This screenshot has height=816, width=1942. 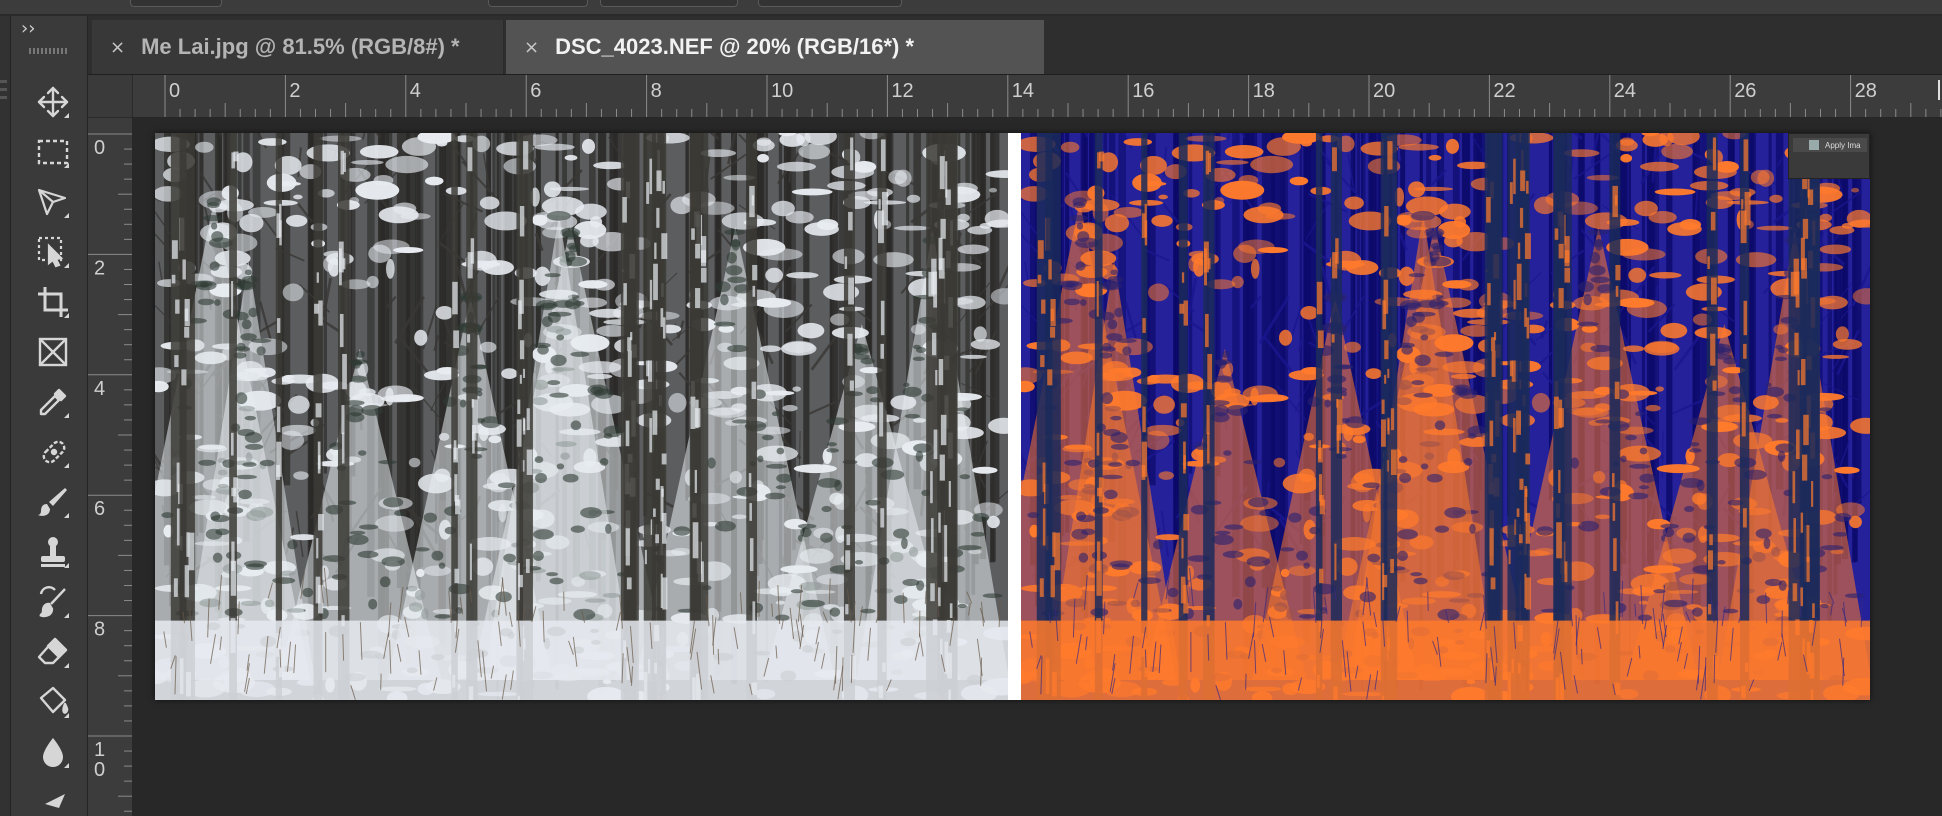 What do you see at coordinates (53, 552) in the screenshot?
I see `clone-stamp-icon` at bounding box center [53, 552].